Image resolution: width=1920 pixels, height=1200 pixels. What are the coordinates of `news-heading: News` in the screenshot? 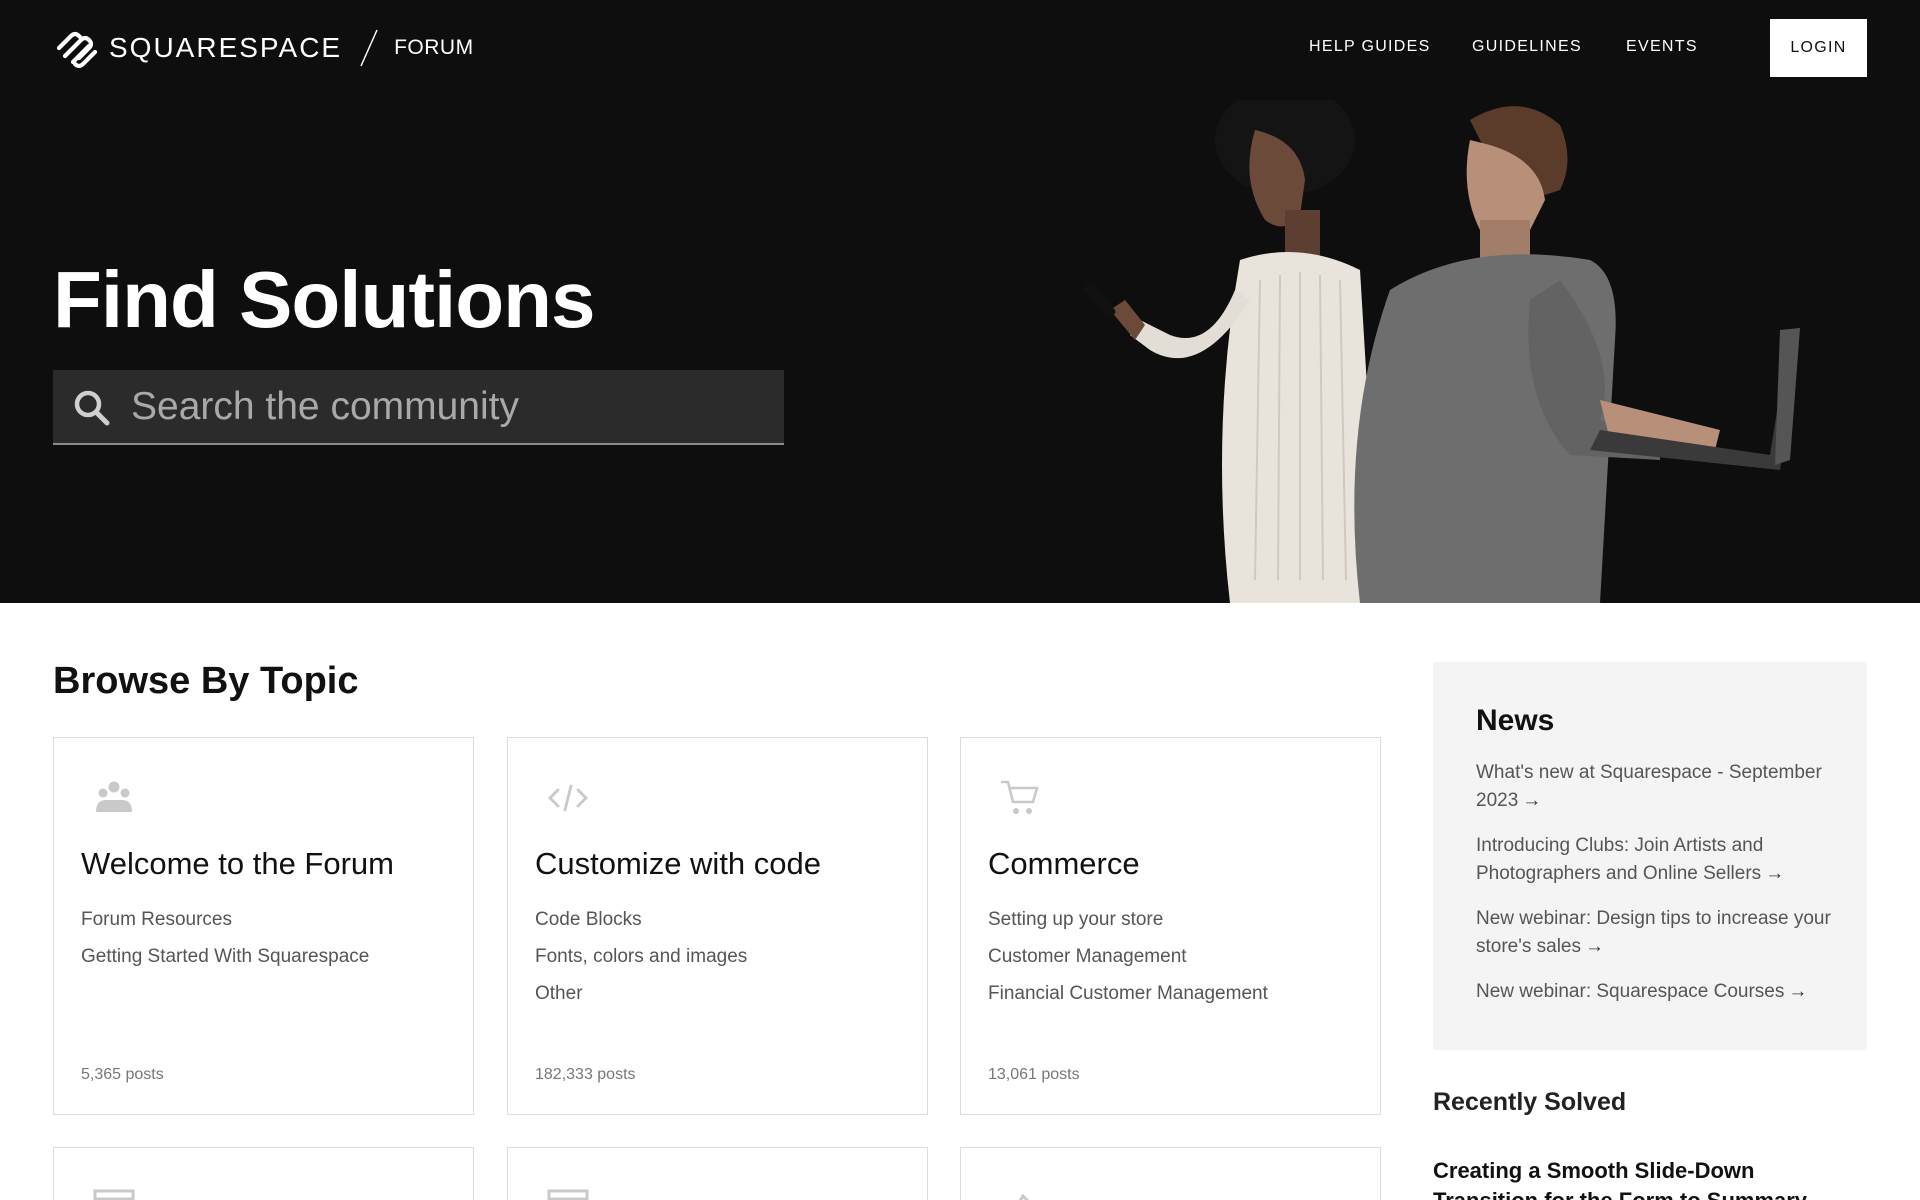 It's located at (1515, 720).